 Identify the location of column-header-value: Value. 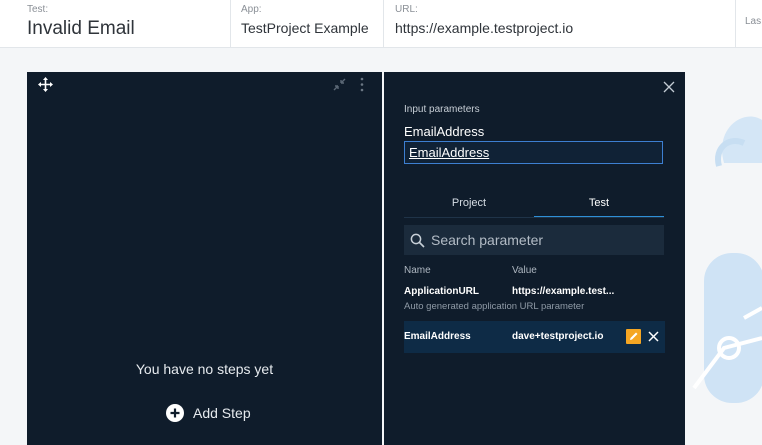
(524, 270).